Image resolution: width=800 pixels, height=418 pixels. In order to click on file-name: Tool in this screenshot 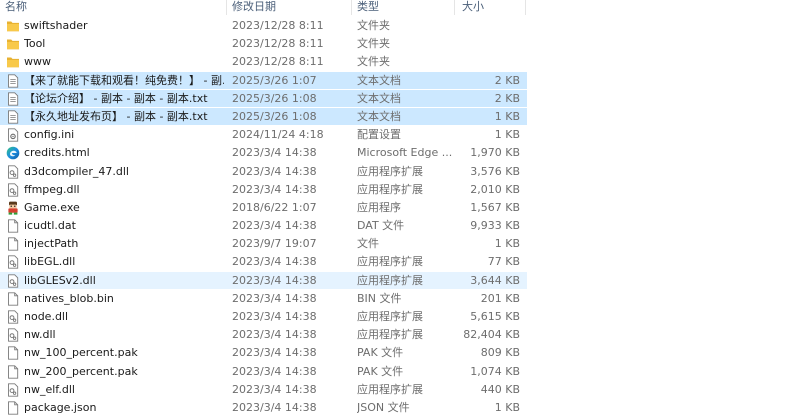, I will do `click(35, 44)`.